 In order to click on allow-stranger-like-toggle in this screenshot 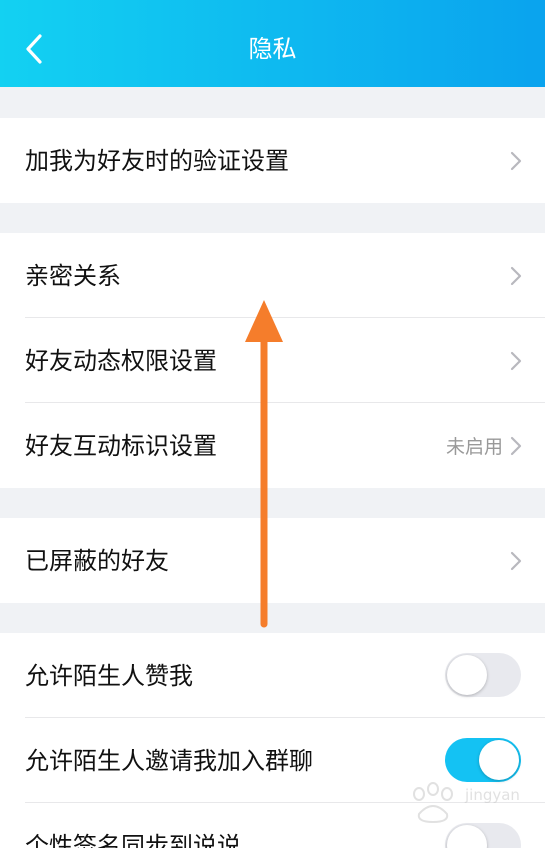, I will do `click(483, 675)`.